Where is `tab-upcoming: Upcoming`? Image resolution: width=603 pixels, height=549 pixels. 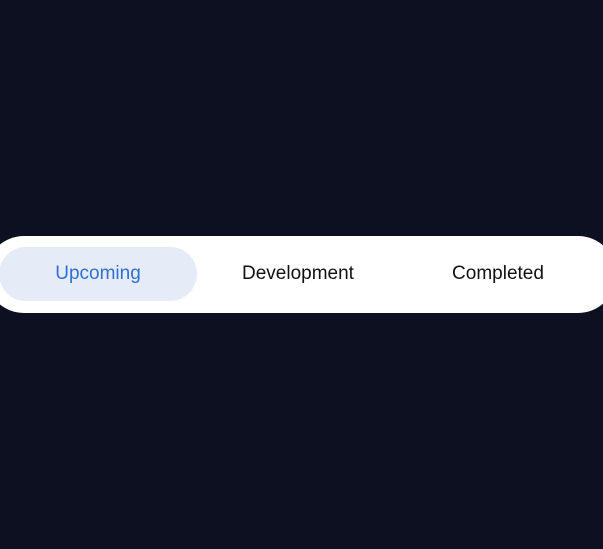
tab-upcoming: Upcoming is located at coordinates (98, 274).